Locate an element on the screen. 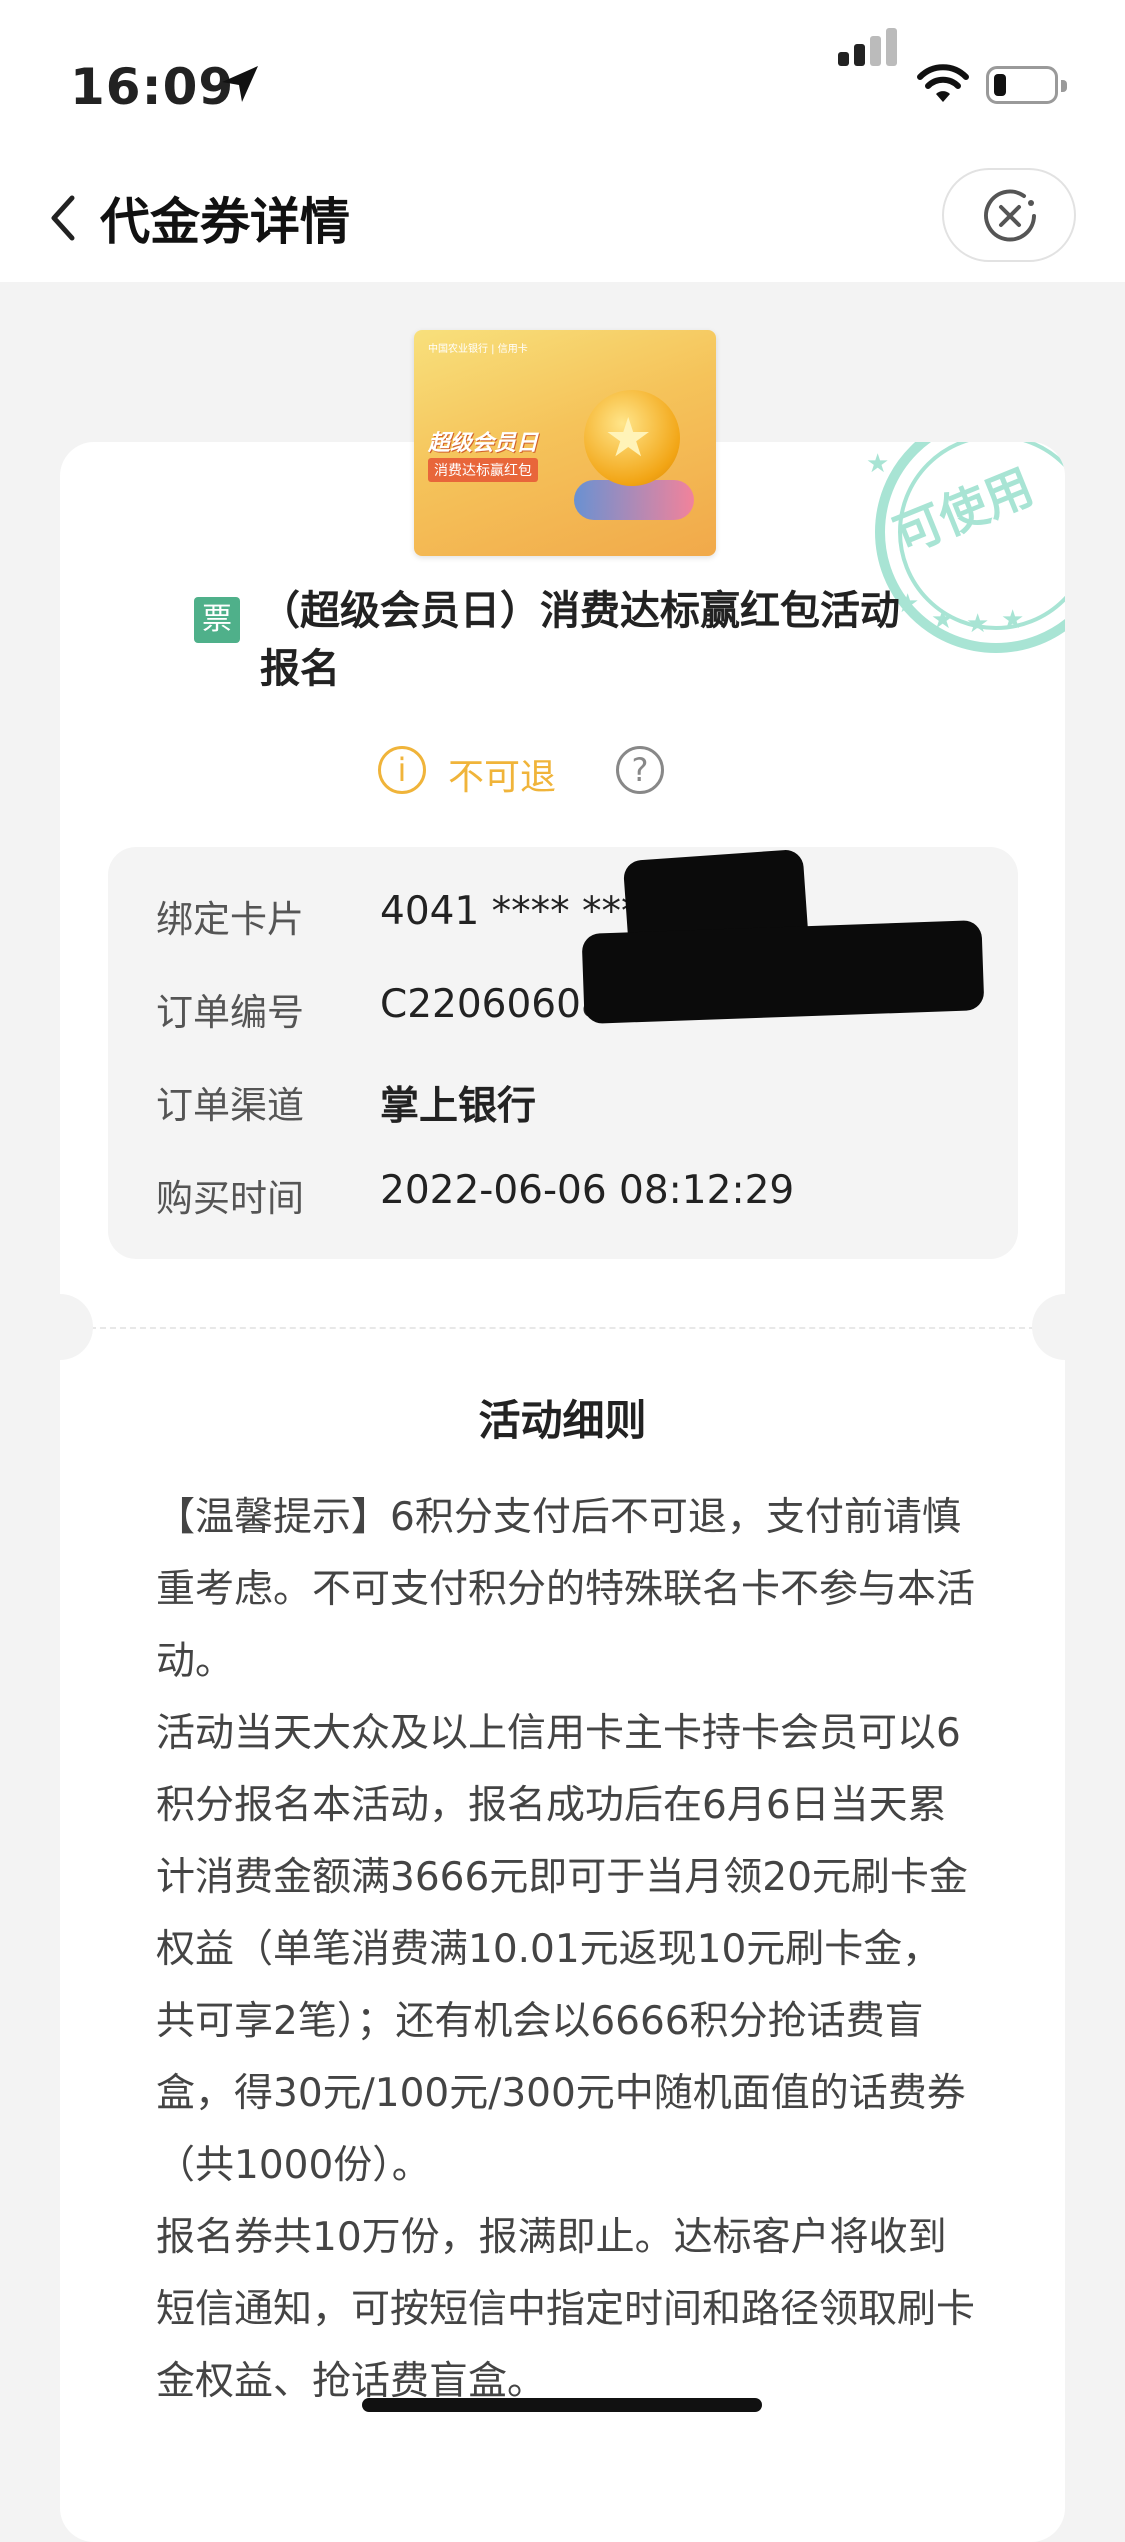 The image size is (1125, 2542). dashed-divider is located at coordinates (562, 1328).